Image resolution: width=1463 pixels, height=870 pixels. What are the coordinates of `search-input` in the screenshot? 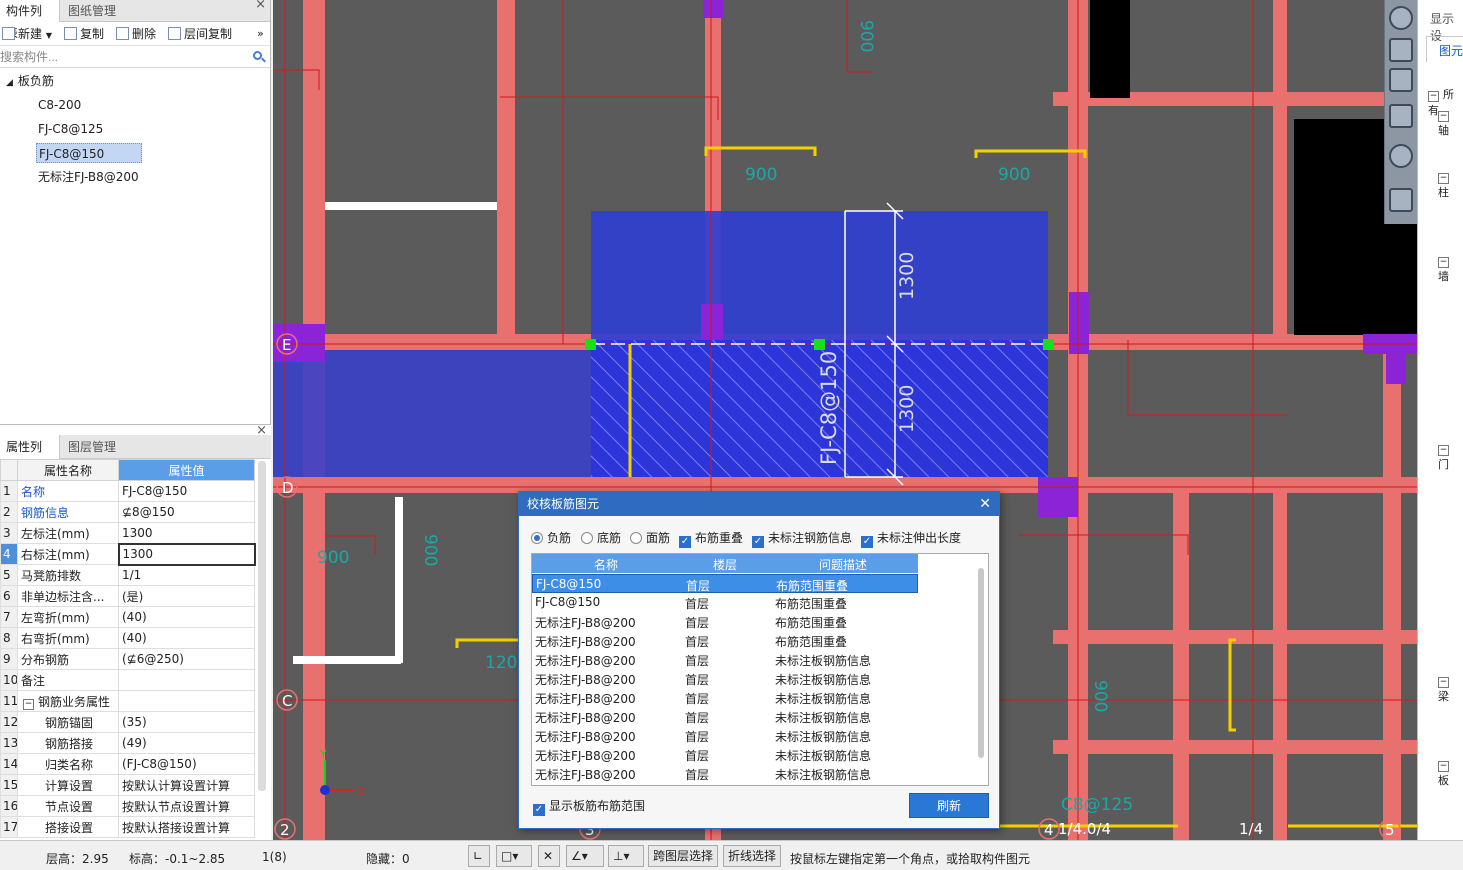 It's located at (124, 57).